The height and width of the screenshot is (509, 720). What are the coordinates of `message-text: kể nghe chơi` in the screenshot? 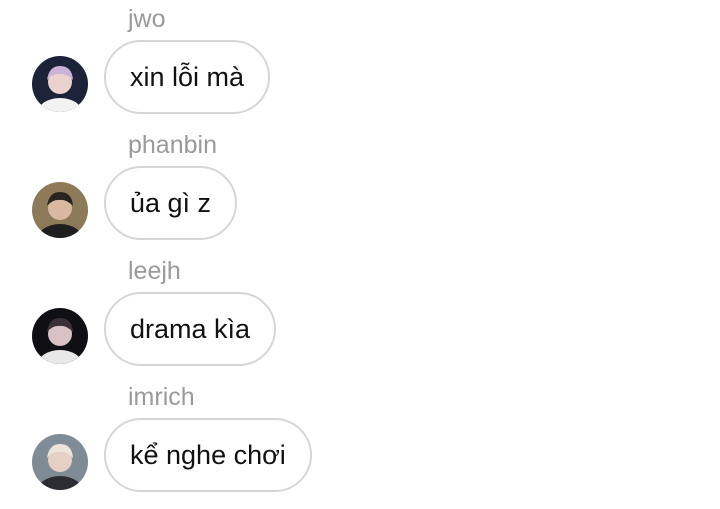 It's located at (208, 454).